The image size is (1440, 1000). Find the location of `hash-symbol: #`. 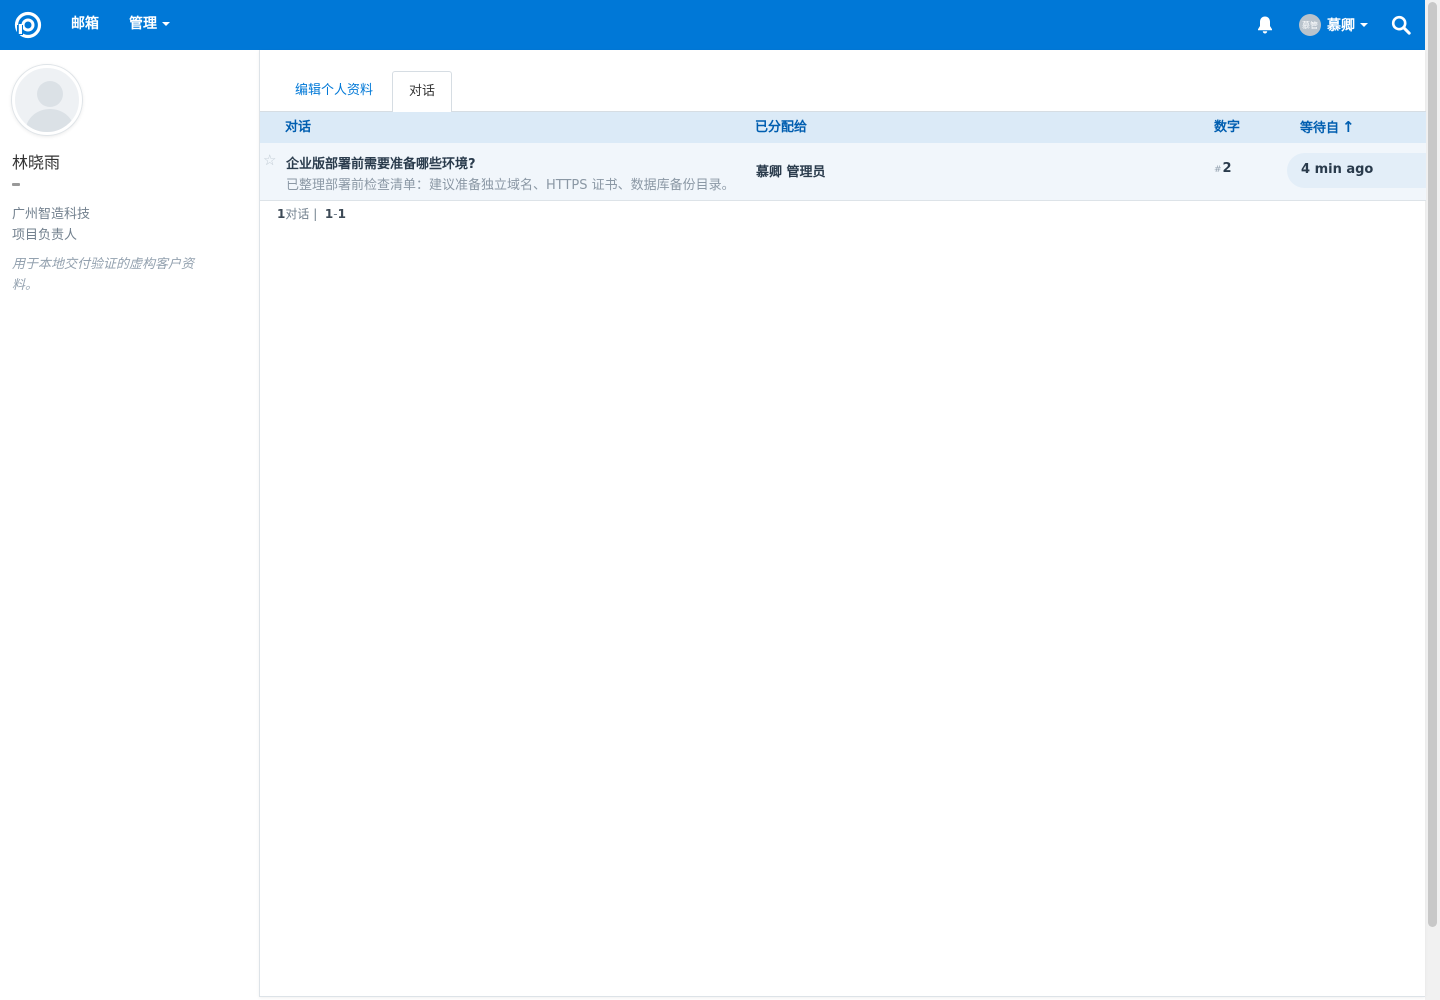

hash-symbol: # is located at coordinates (1218, 170).